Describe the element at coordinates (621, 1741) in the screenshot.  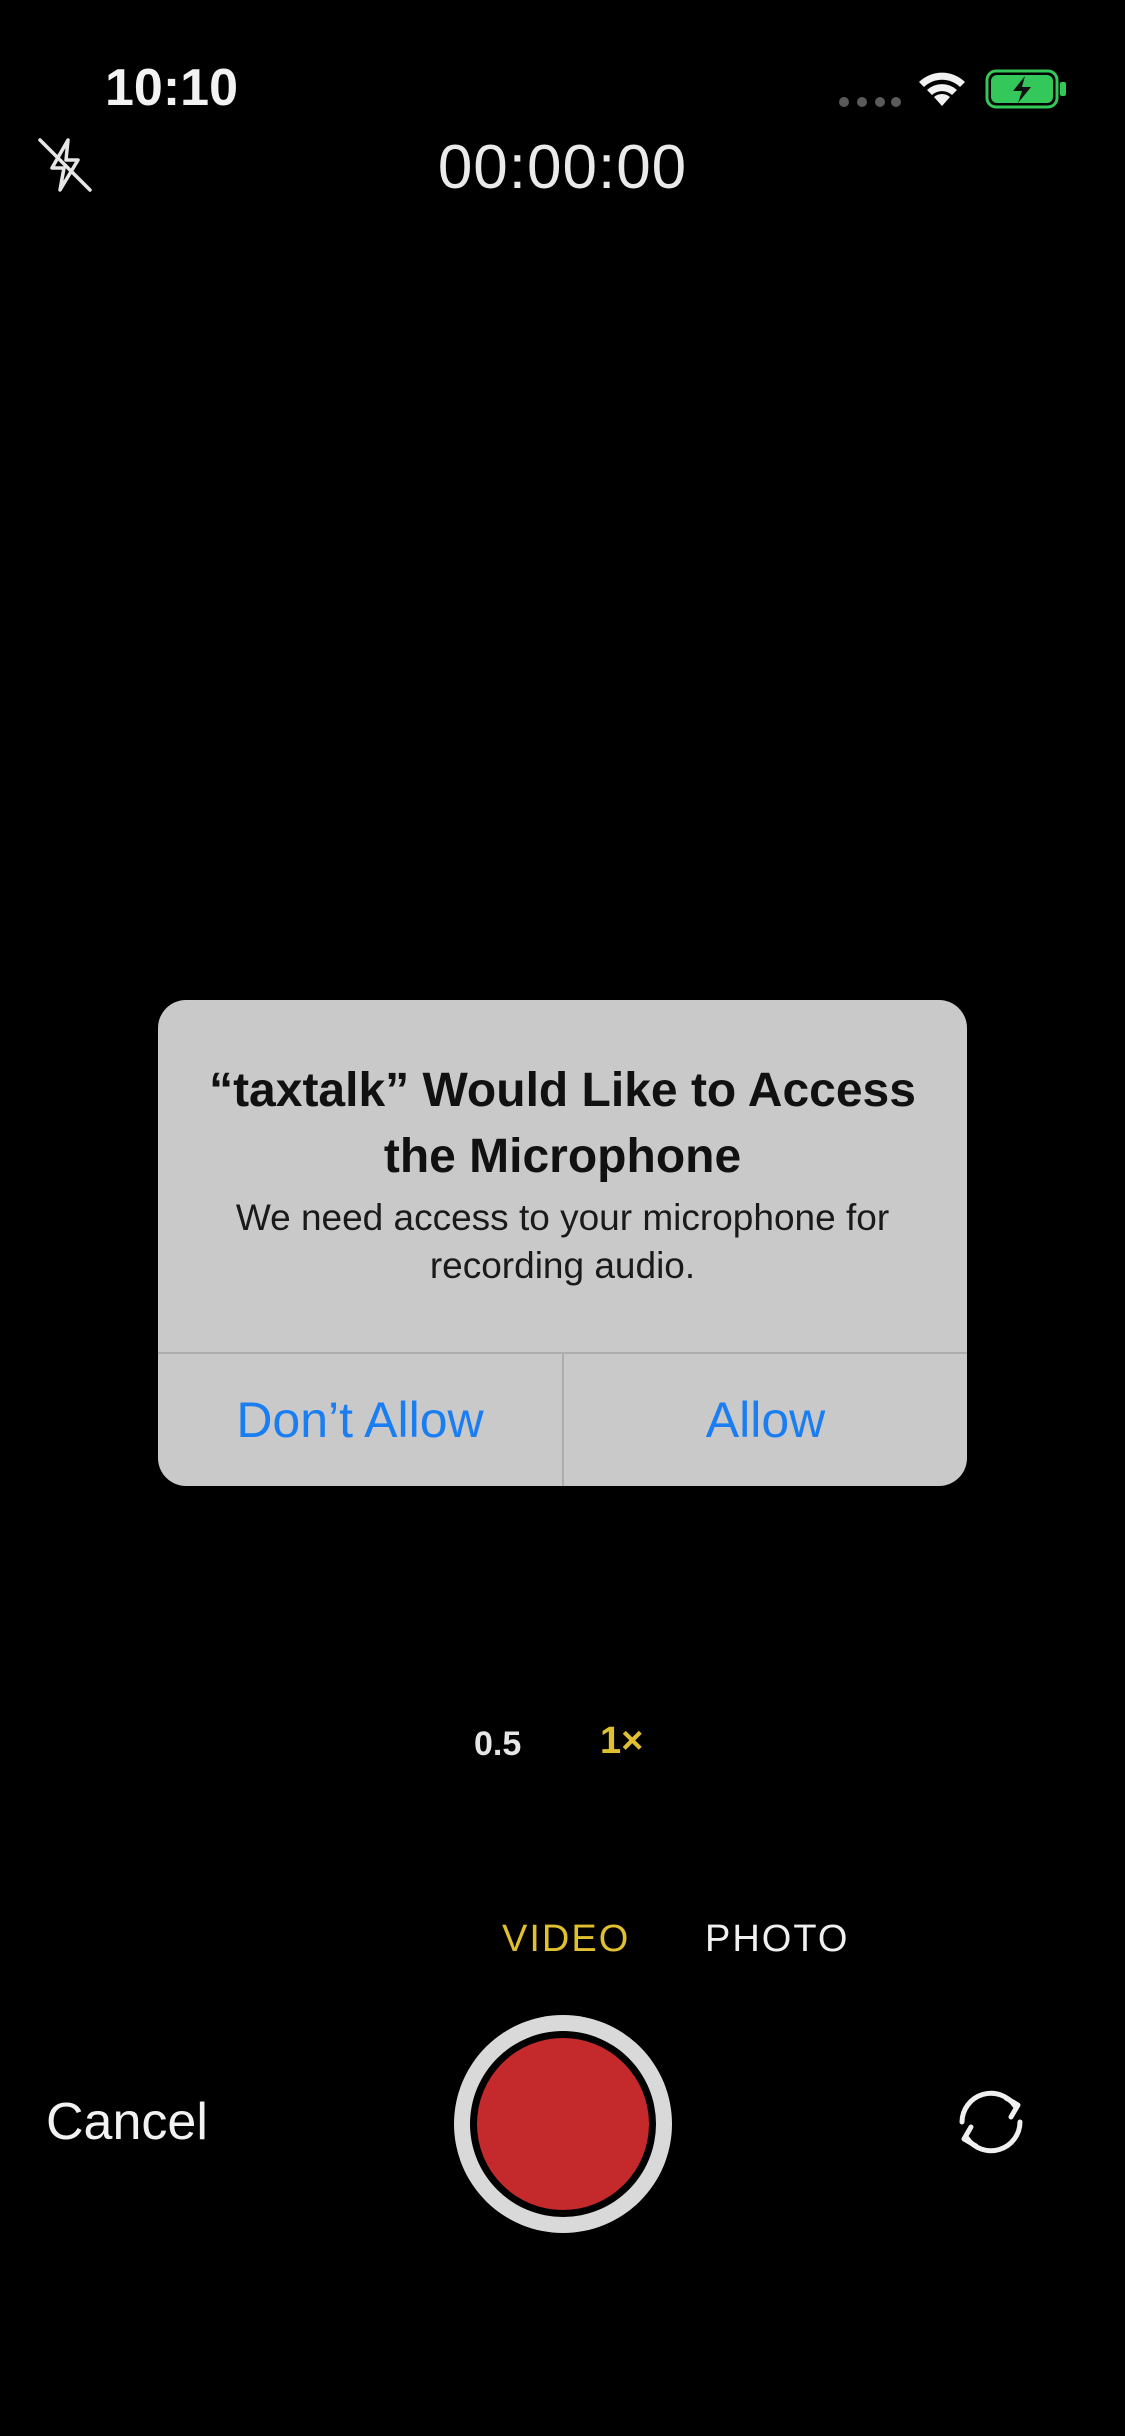
I see `zoom-option-1x: 1×` at that location.